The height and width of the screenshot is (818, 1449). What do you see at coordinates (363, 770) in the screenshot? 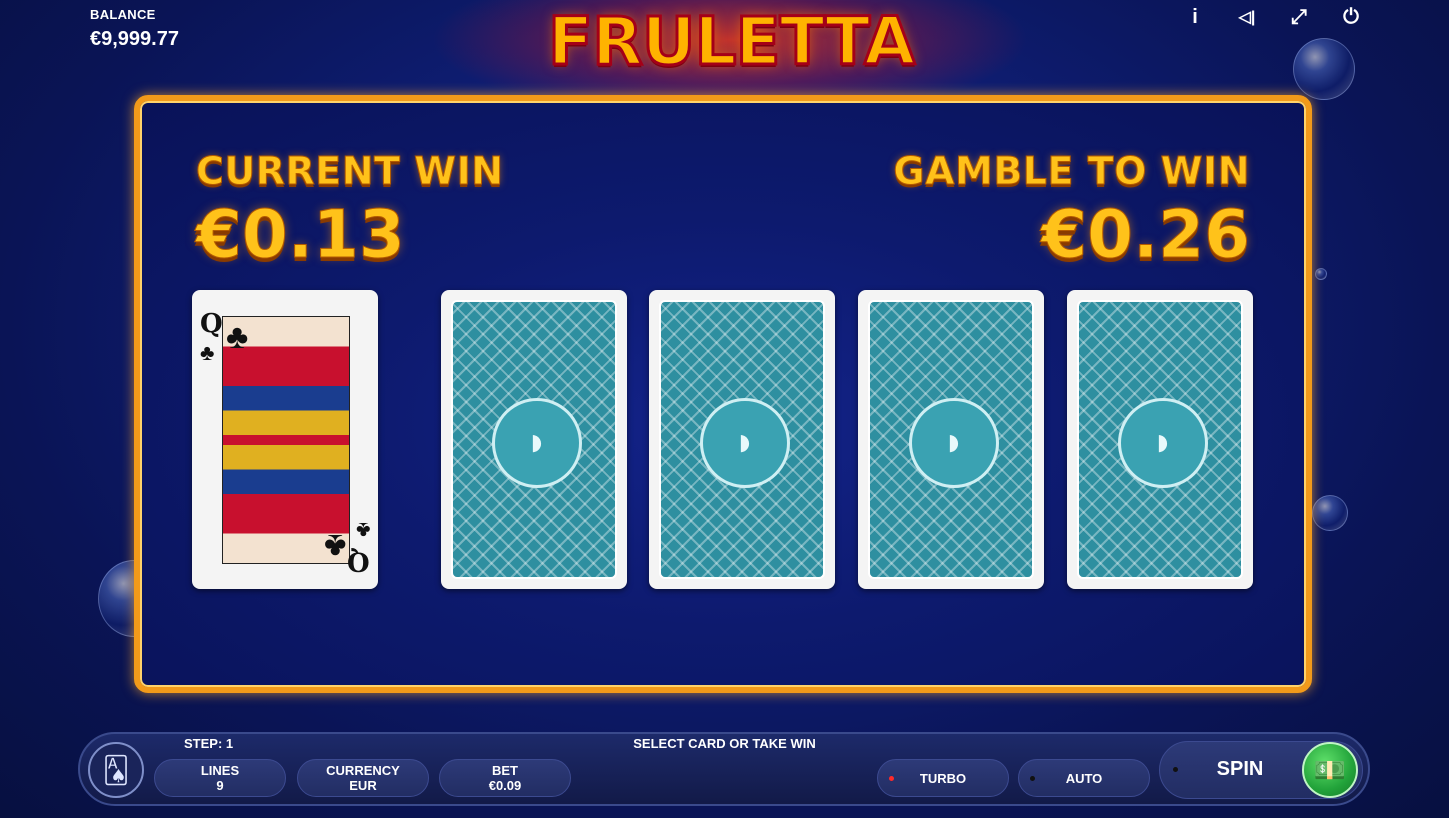
I see `currency-label: CURRENCY` at bounding box center [363, 770].